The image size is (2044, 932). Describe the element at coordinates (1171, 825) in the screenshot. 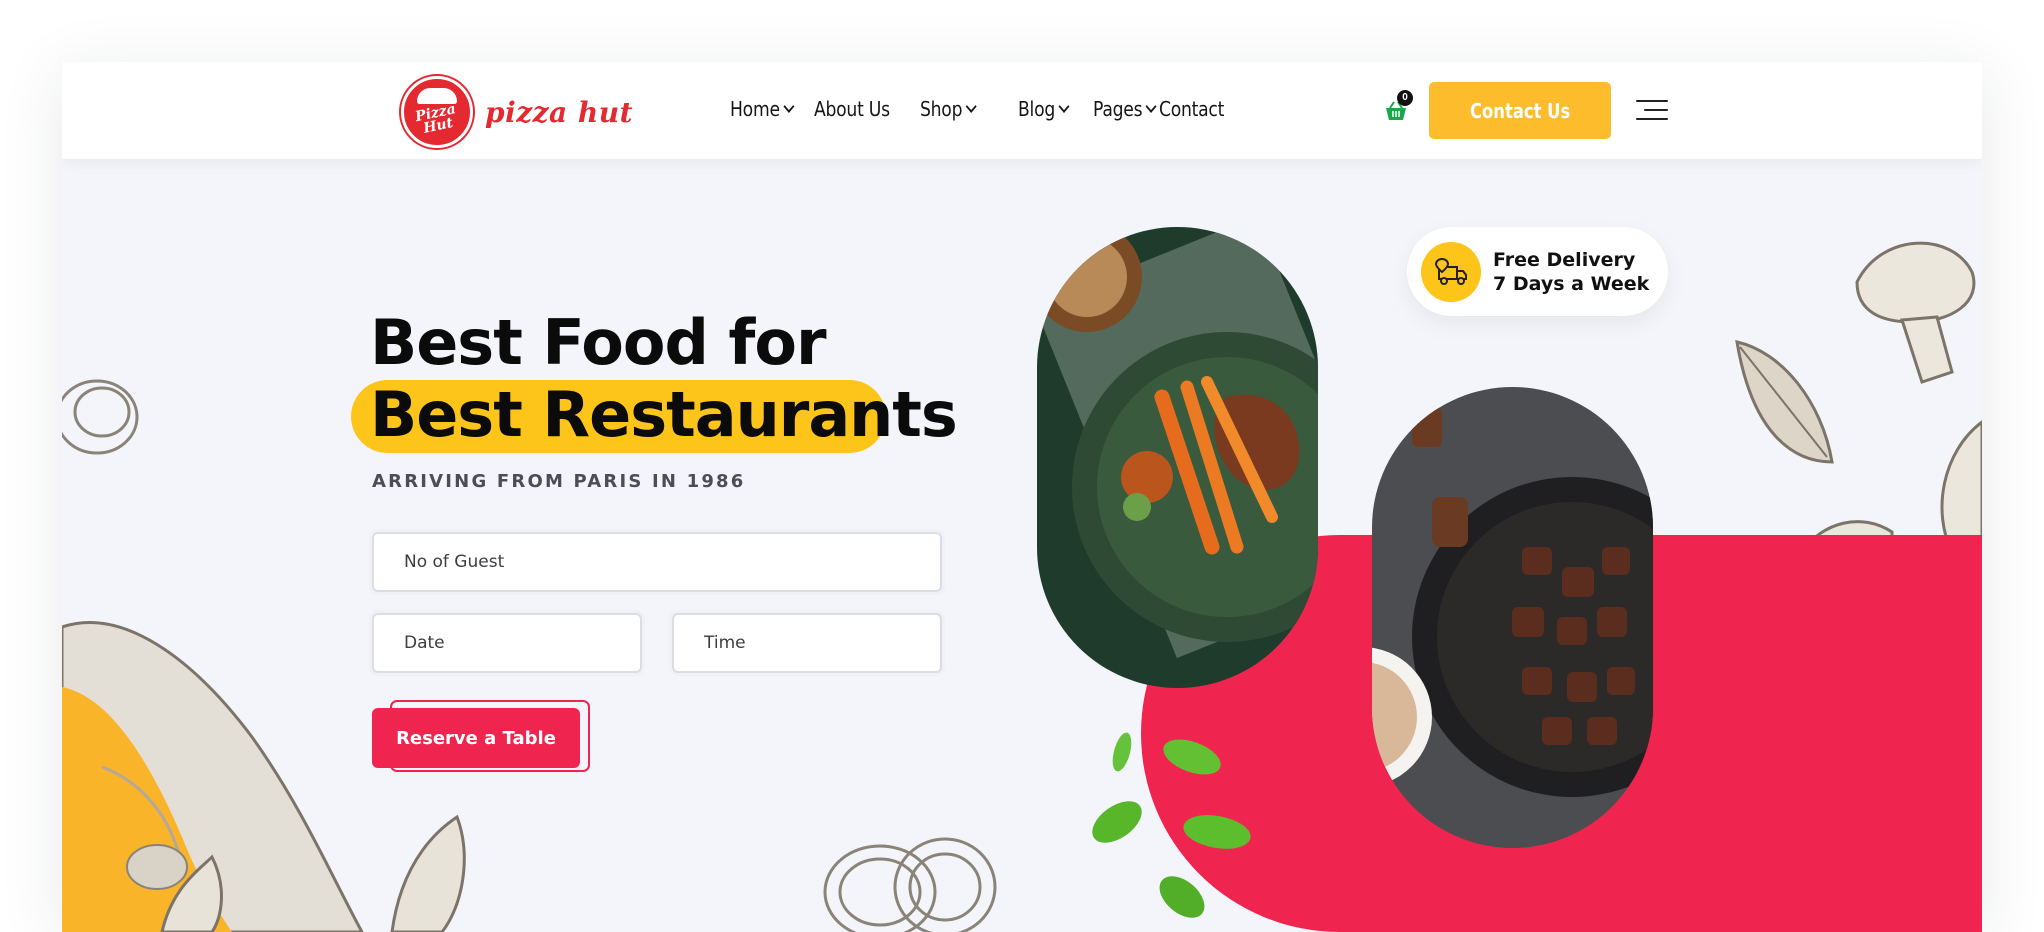

I see `basil-leaves-icon` at that location.